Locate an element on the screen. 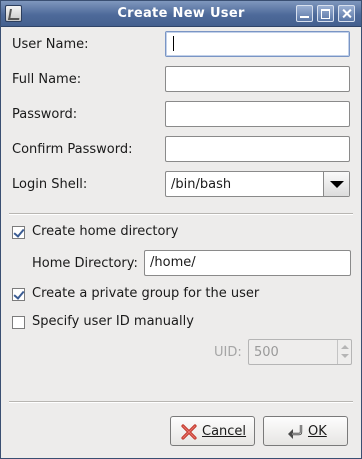  home-directory-input: /home/ is located at coordinates (247, 263).